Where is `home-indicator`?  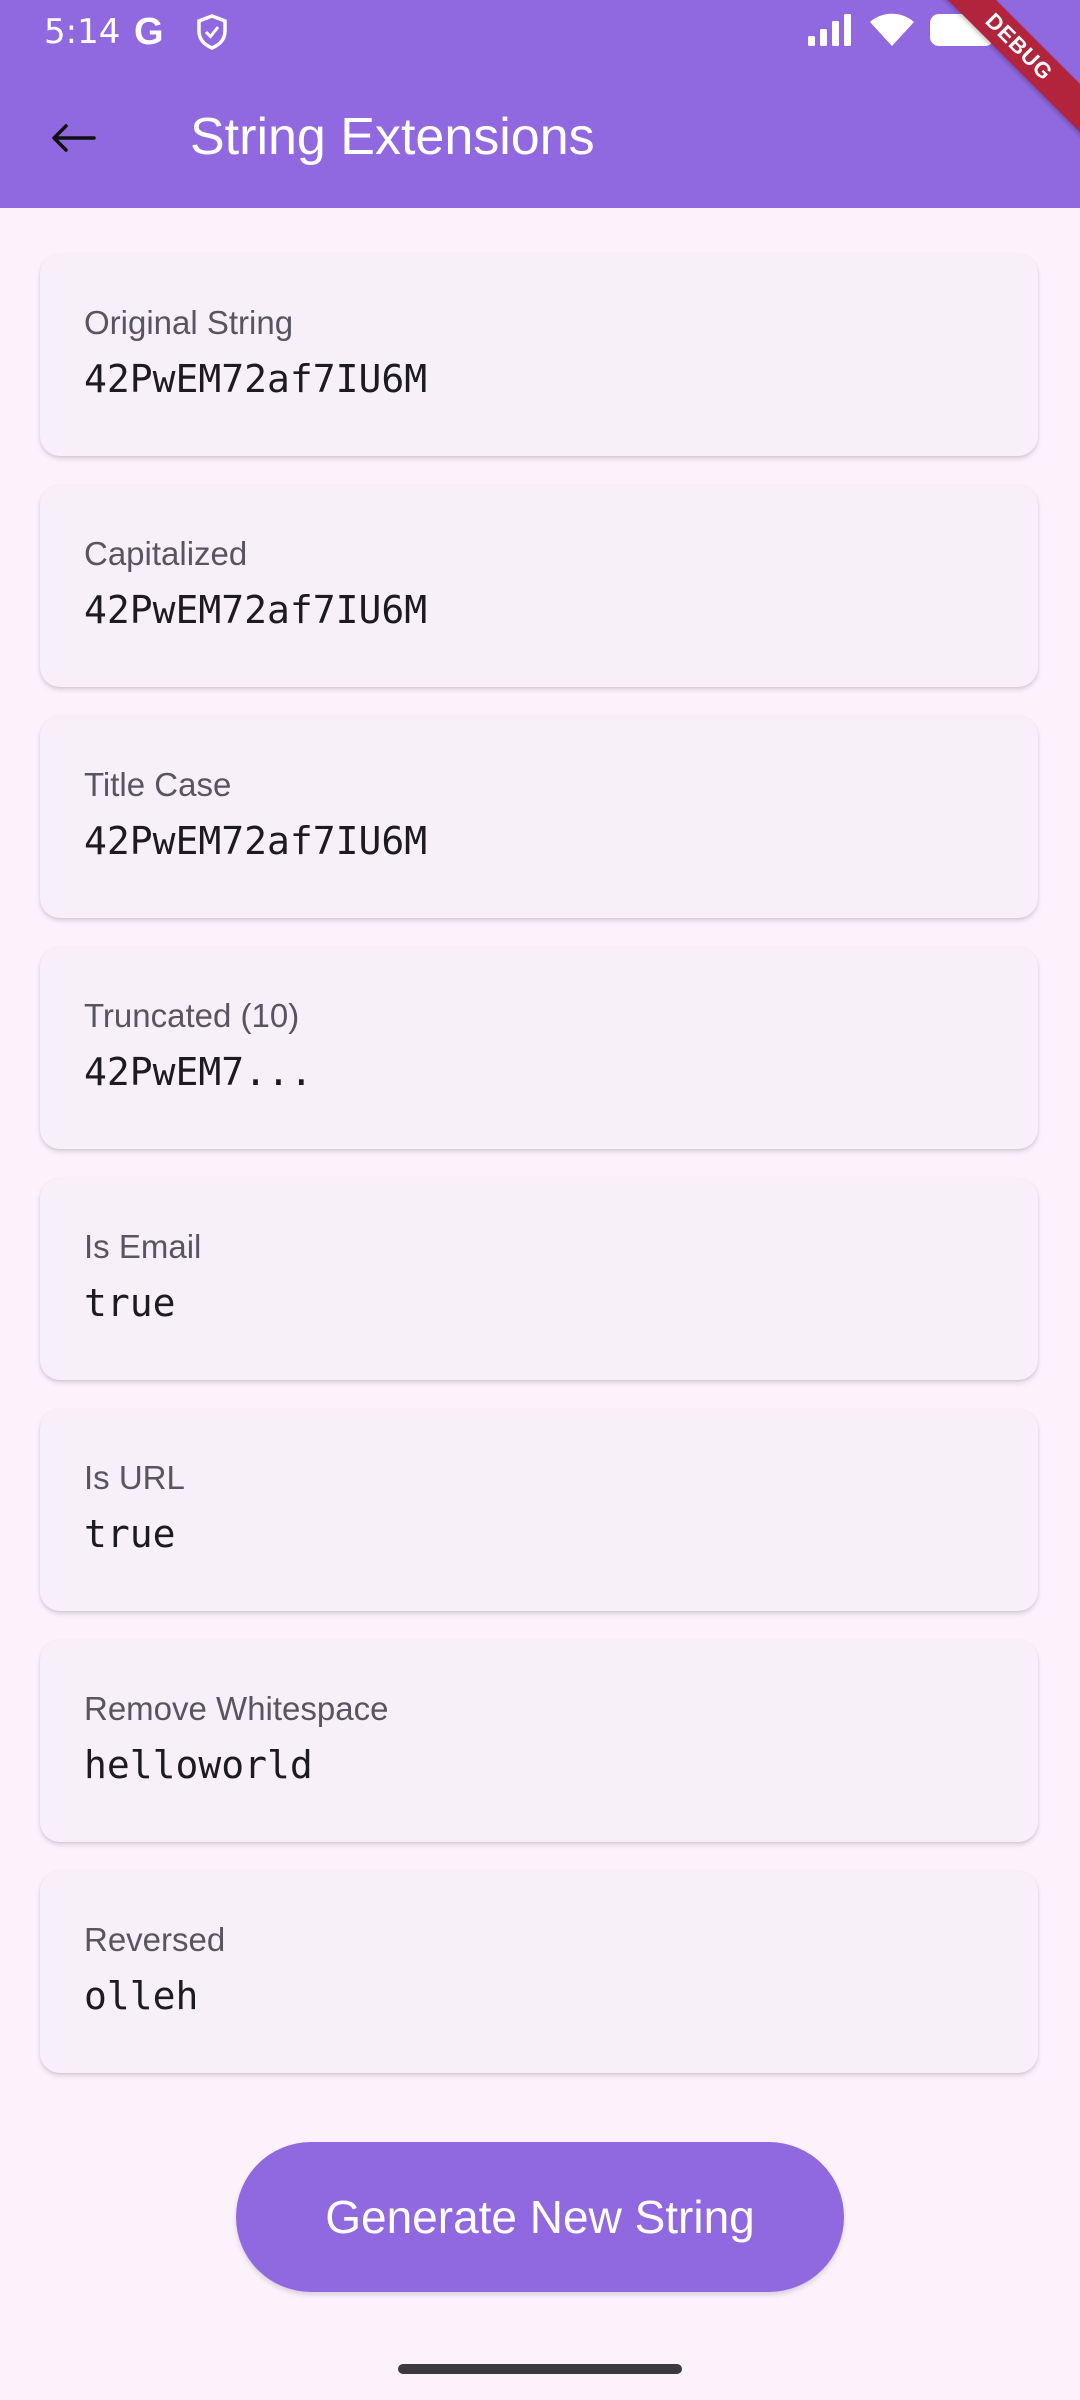
home-indicator is located at coordinates (540, 2369).